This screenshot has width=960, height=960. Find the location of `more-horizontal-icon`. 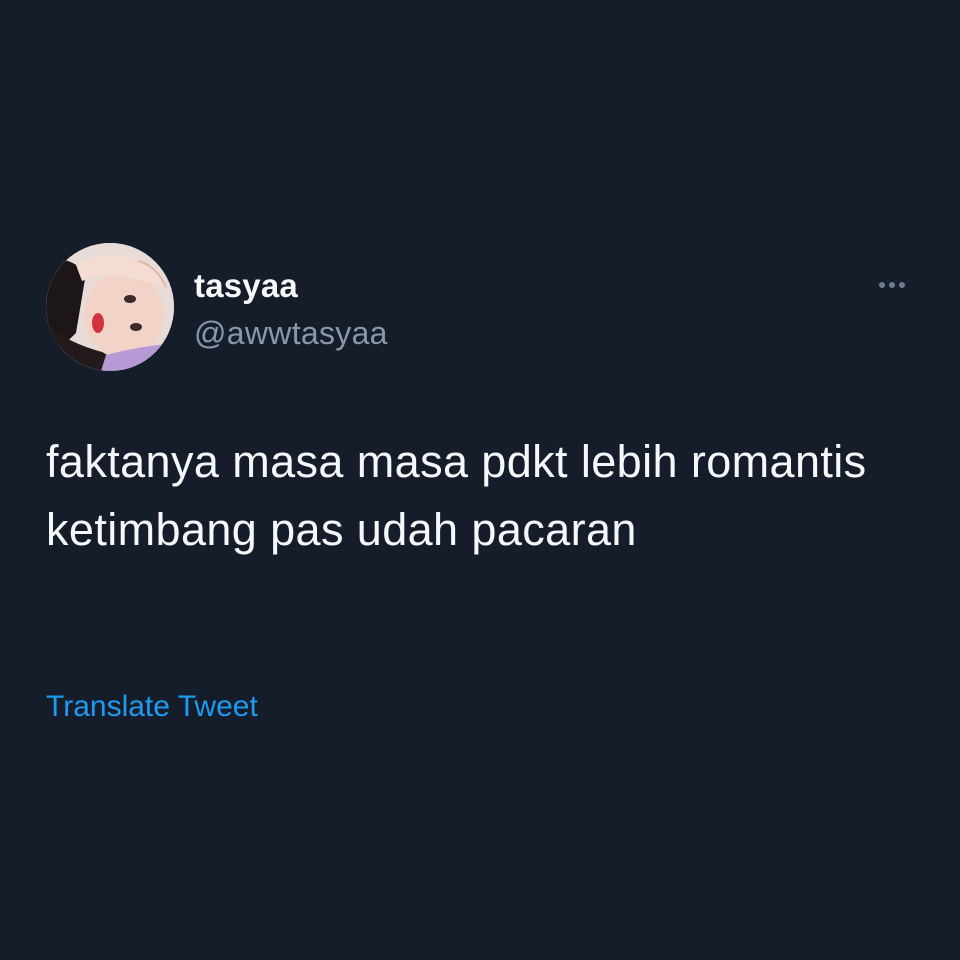

more-horizontal-icon is located at coordinates (882, 285).